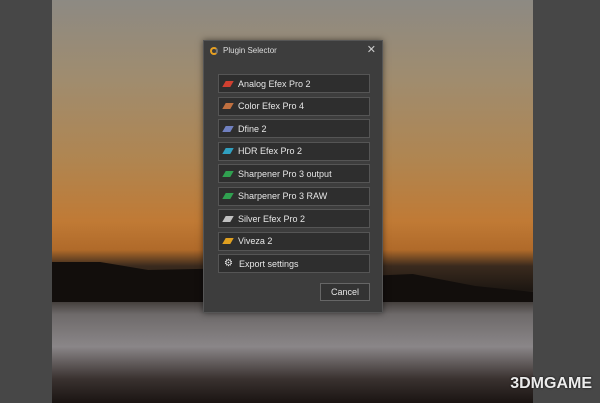 The height and width of the screenshot is (403, 600). Describe the element at coordinates (270, 151) in the screenshot. I see `button-label: HDR Efex Pro 2` at that location.